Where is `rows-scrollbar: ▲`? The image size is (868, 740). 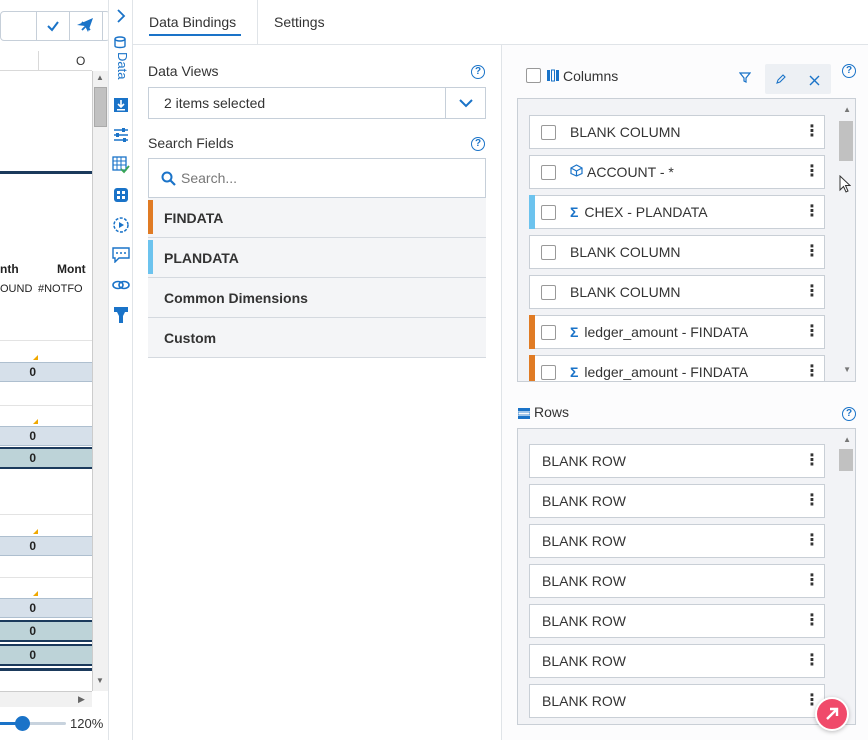
rows-scrollbar: ▲ is located at coordinates (847, 576).